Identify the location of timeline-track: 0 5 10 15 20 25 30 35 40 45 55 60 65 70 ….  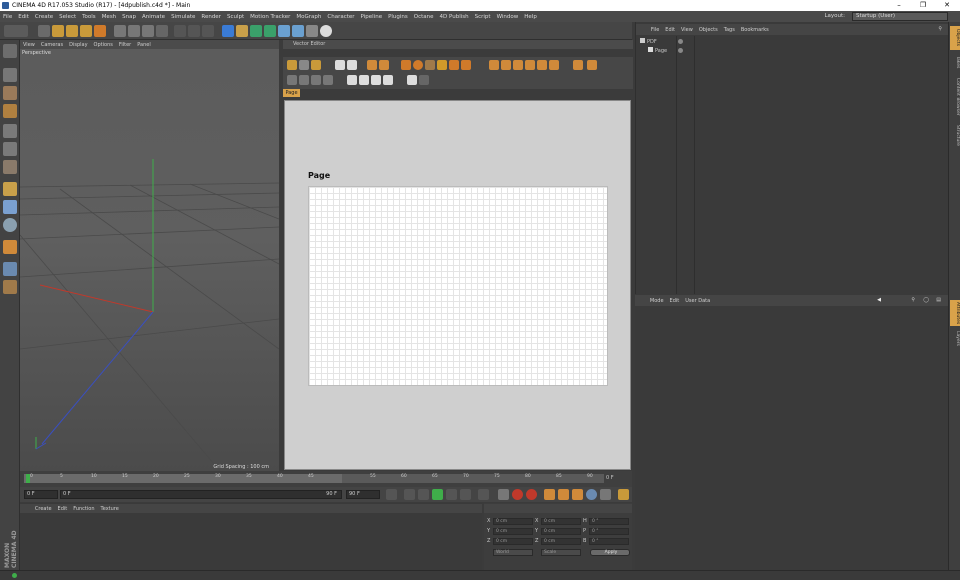
(314, 478).